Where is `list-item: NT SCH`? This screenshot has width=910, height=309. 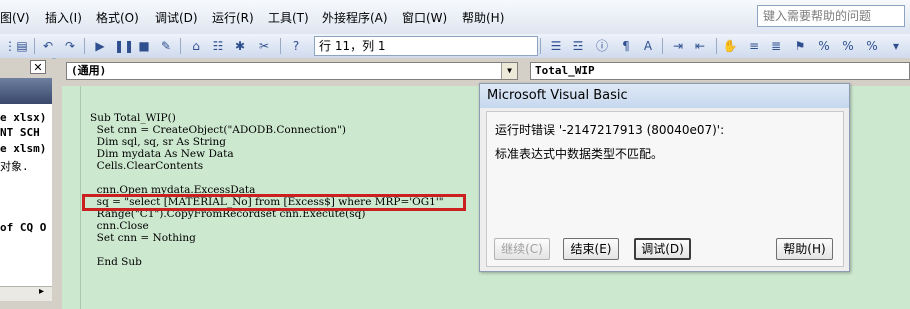
list-item: NT SCH is located at coordinates (26, 132).